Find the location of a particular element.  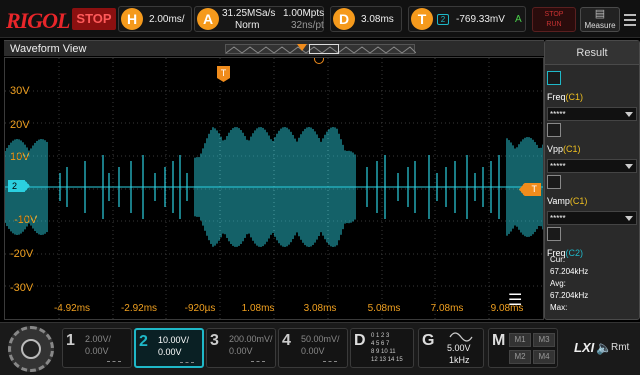

delay-icon: D is located at coordinates (344, 19).